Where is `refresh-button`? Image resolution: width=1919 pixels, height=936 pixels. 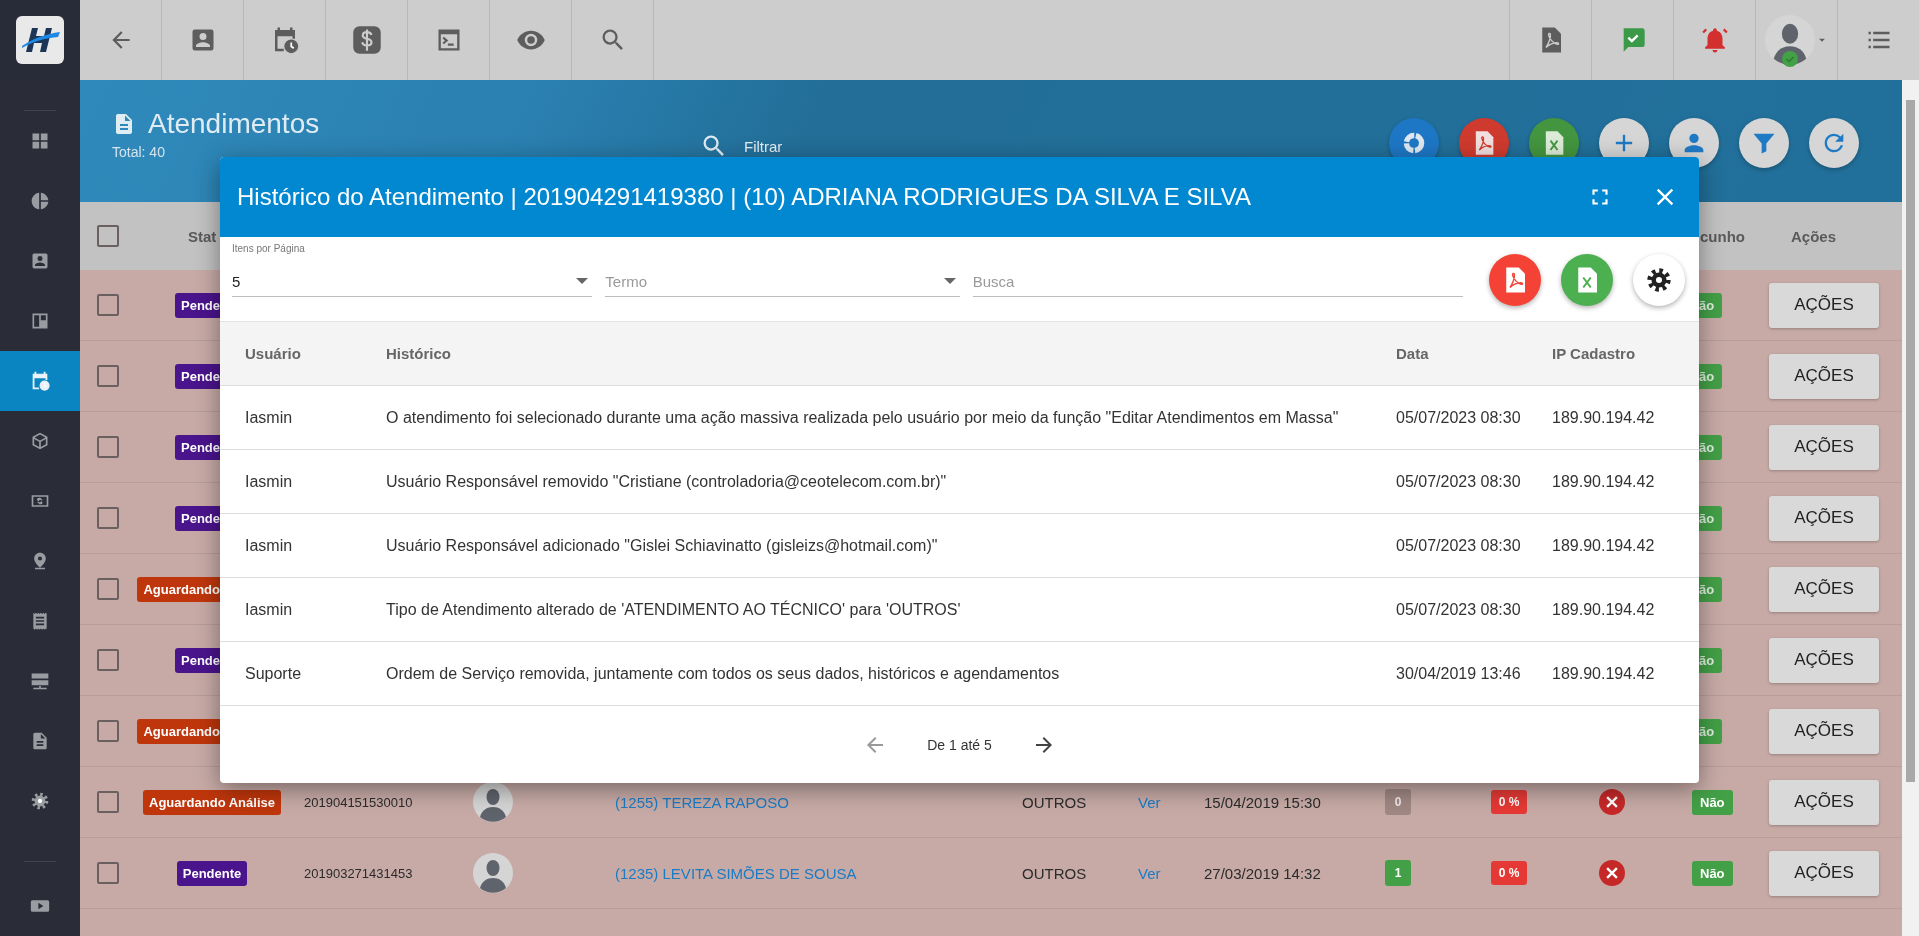
refresh-button is located at coordinates (1834, 143).